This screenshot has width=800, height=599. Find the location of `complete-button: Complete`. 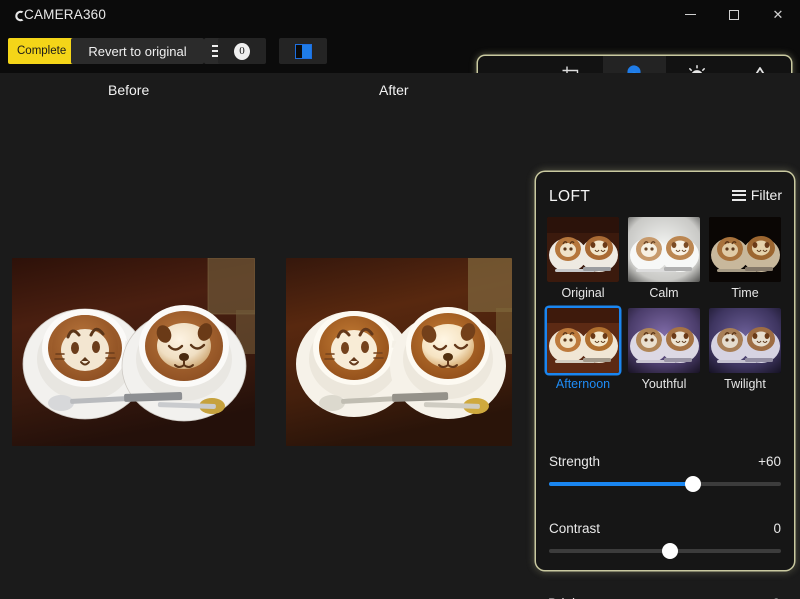

complete-button: Complete is located at coordinates (42, 51).